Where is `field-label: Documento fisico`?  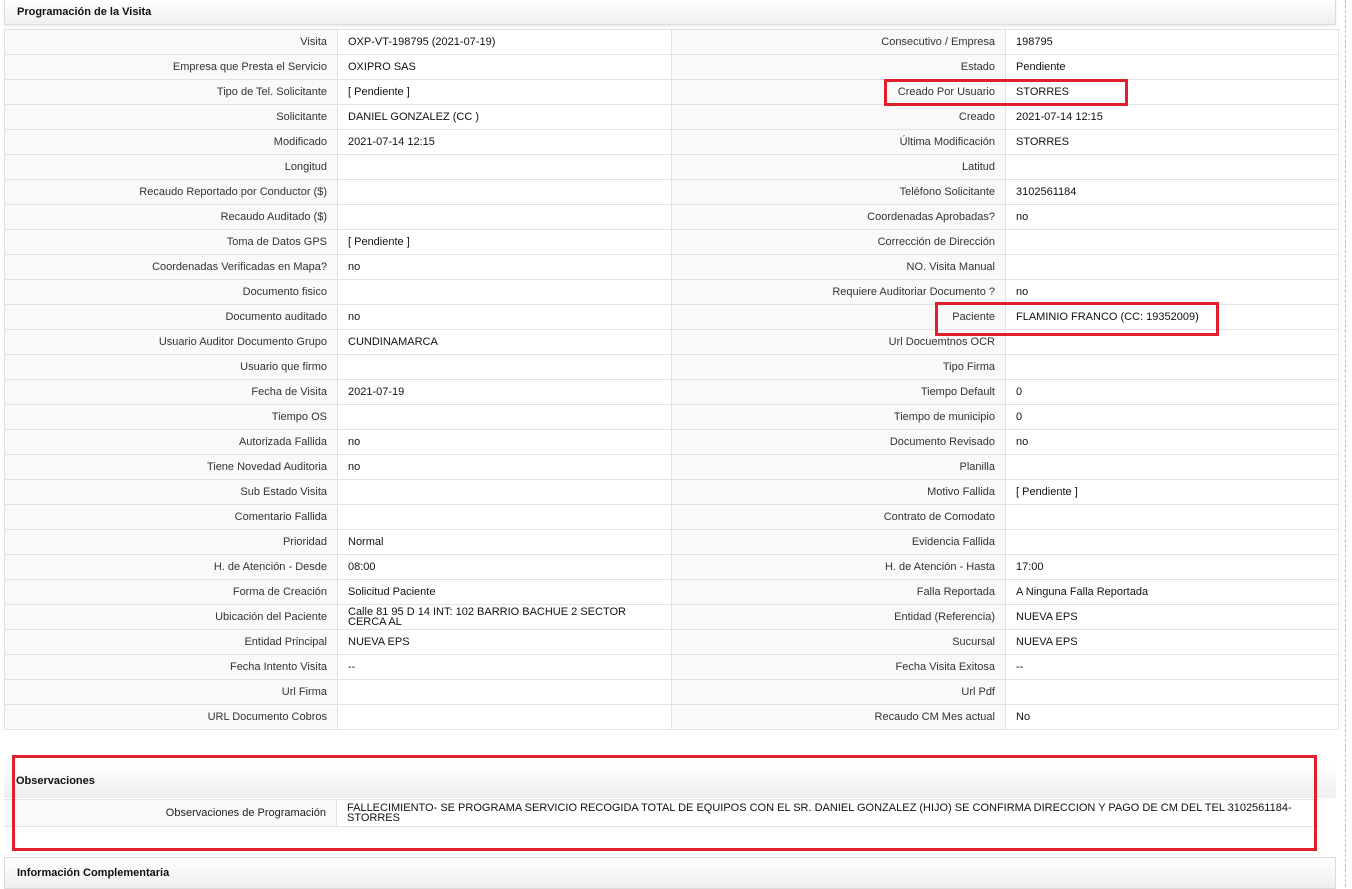
field-label: Documento fisico is located at coordinates (171, 292).